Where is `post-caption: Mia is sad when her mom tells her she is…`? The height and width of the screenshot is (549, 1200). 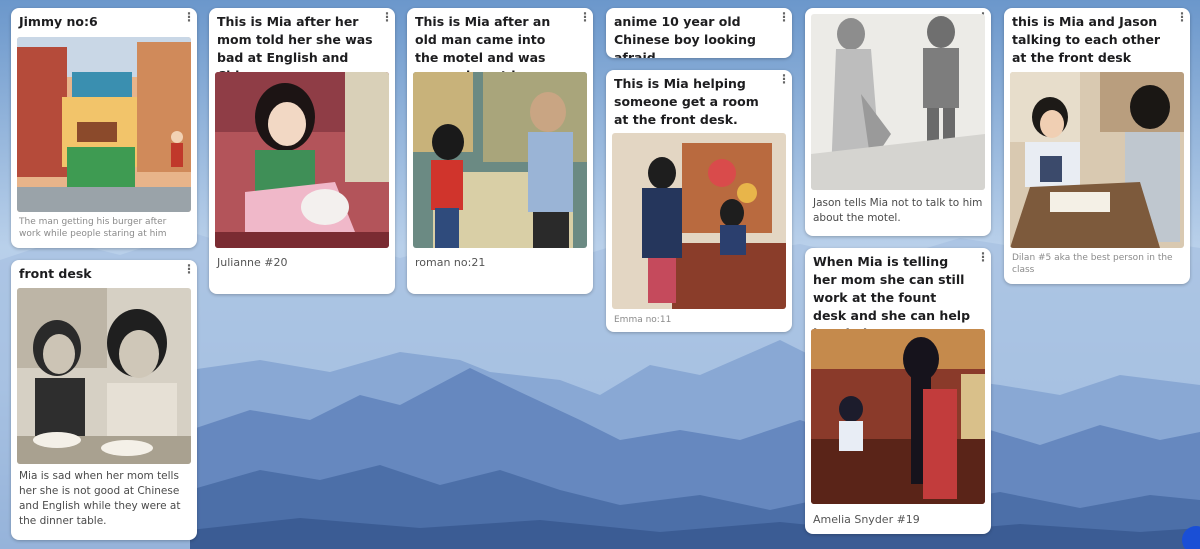 post-caption: Mia is sad when her mom tells her she is… is located at coordinates (100, 498).